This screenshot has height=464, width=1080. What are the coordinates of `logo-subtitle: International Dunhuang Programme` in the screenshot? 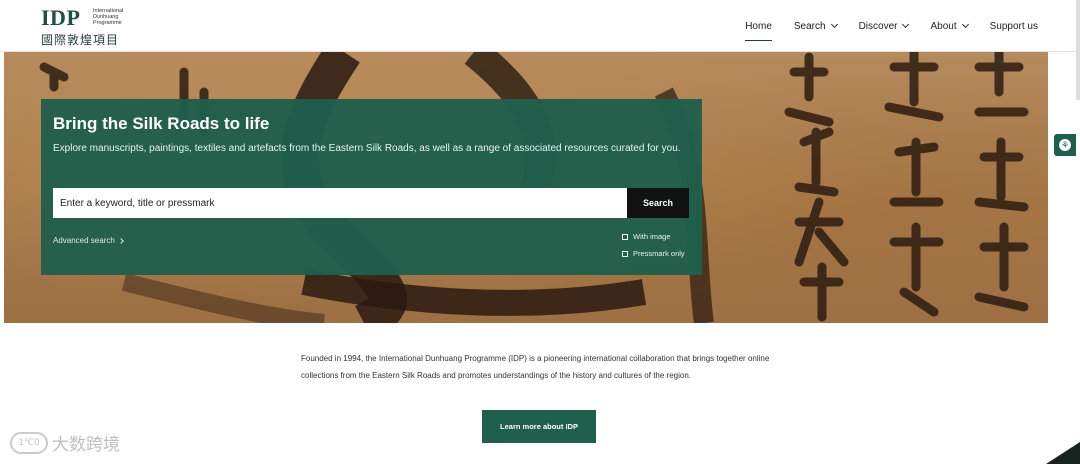 It's located at (117, 17).